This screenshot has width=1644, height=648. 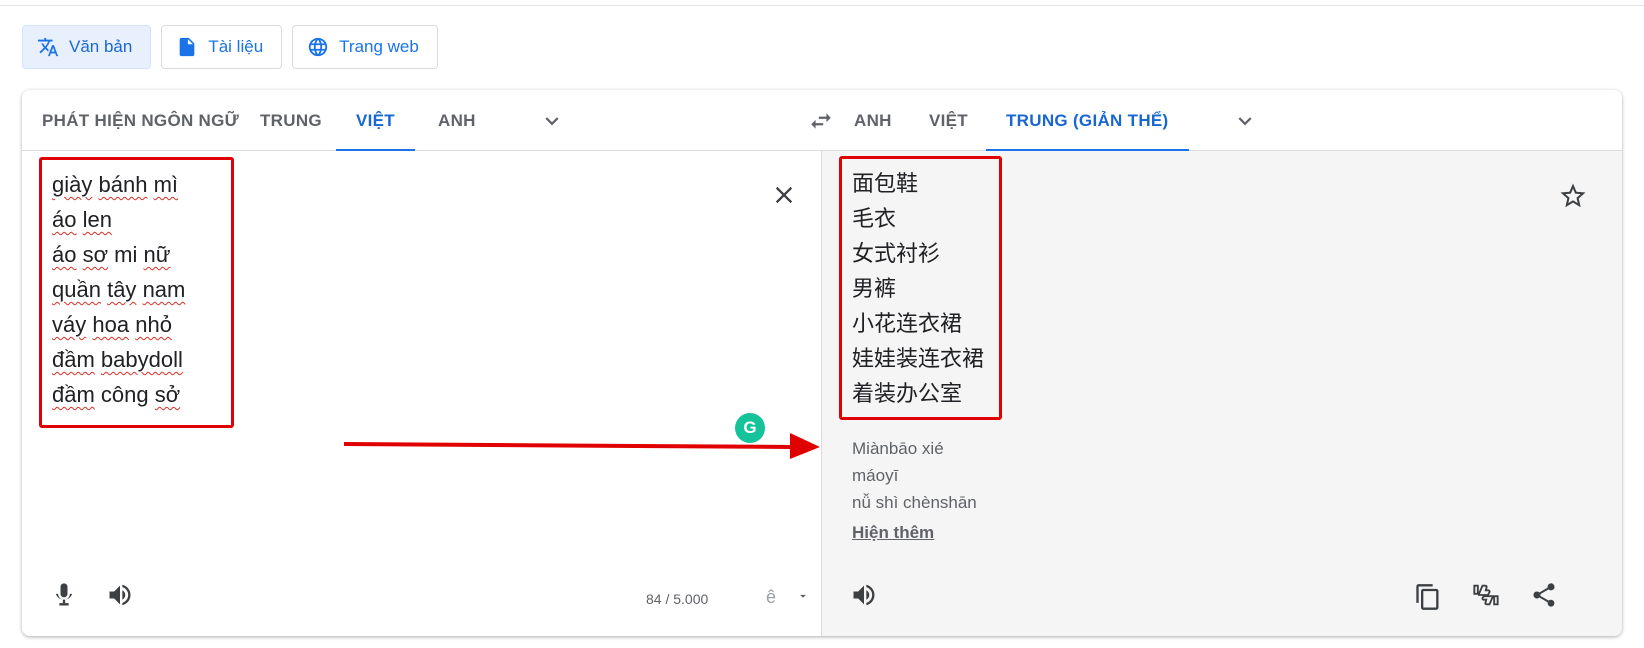 What do you see at coordinates (318, 47) in the screenshot?
I see `globe-icon` at bounding box center [318, 47].